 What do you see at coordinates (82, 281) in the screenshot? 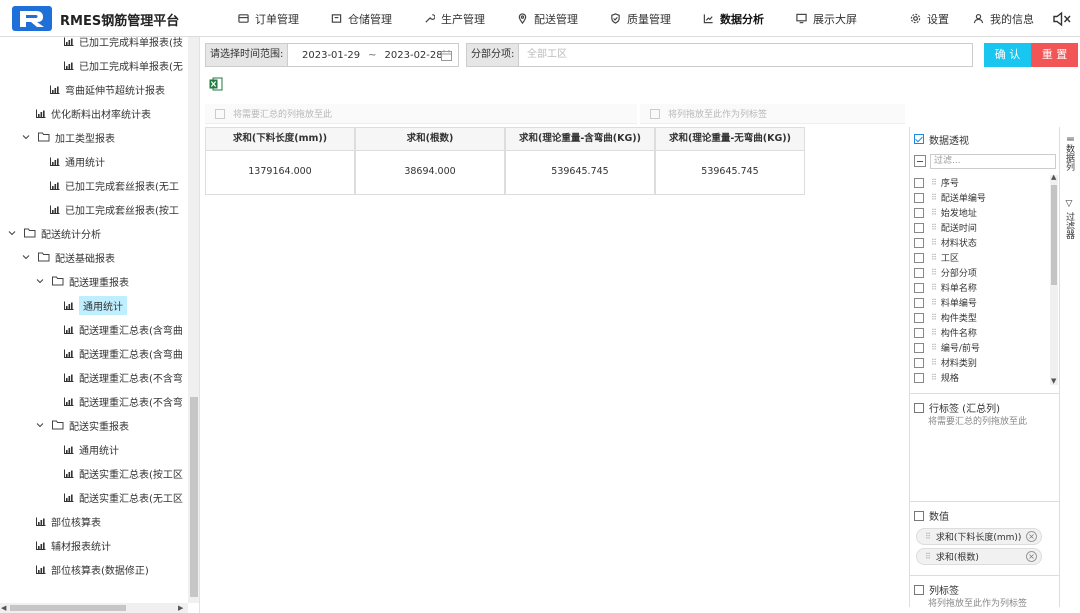
I see `tree-folder: 配送理重报表` at bounding box center [82, 281].